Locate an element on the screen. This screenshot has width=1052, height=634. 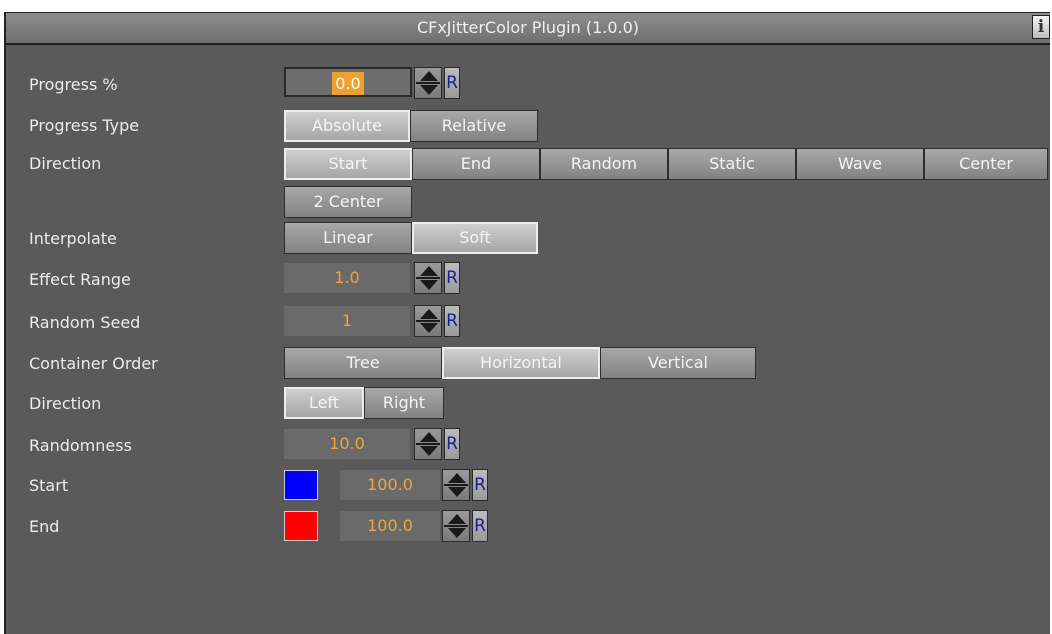
effect-range-input: 1.0 is located at coordinates (347, 278).